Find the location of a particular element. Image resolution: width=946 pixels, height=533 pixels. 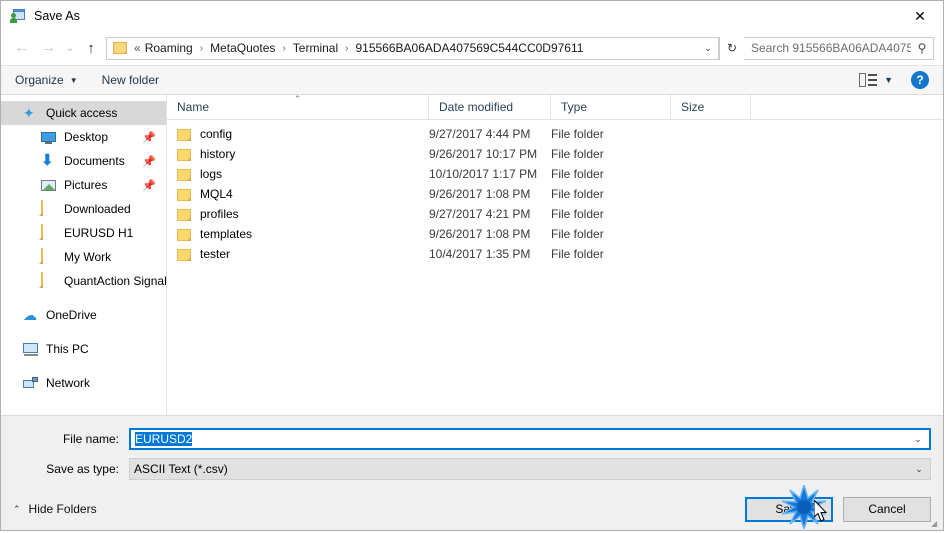

sidebar-item-label: OneDrive is located at coordinates (71, 315).